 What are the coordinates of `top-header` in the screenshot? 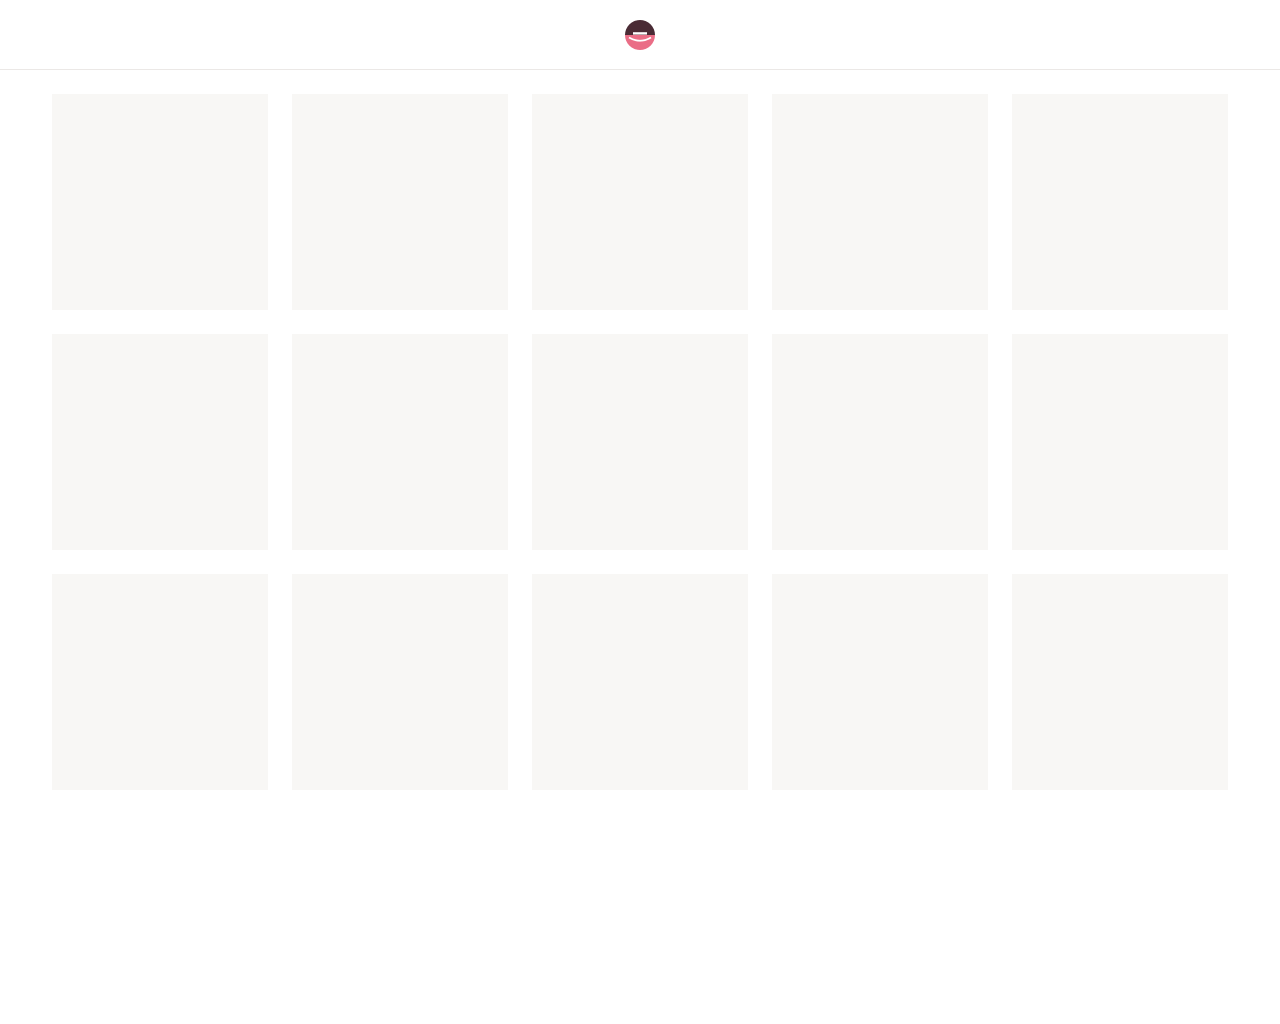 It's located at (640, 35).